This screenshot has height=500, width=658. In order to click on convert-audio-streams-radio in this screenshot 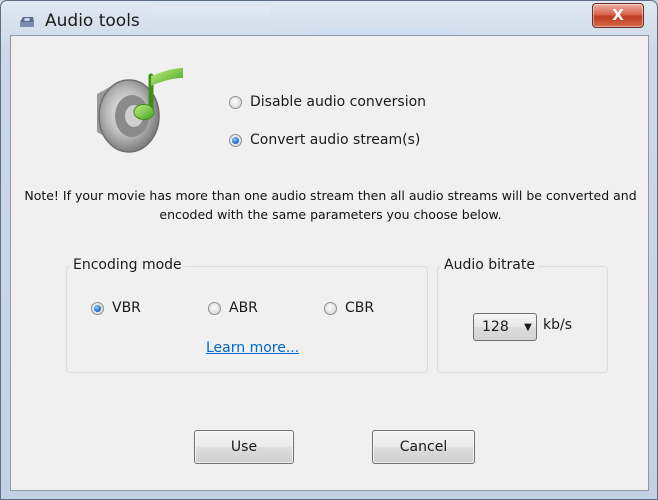, I will do `click(235, 140)`.